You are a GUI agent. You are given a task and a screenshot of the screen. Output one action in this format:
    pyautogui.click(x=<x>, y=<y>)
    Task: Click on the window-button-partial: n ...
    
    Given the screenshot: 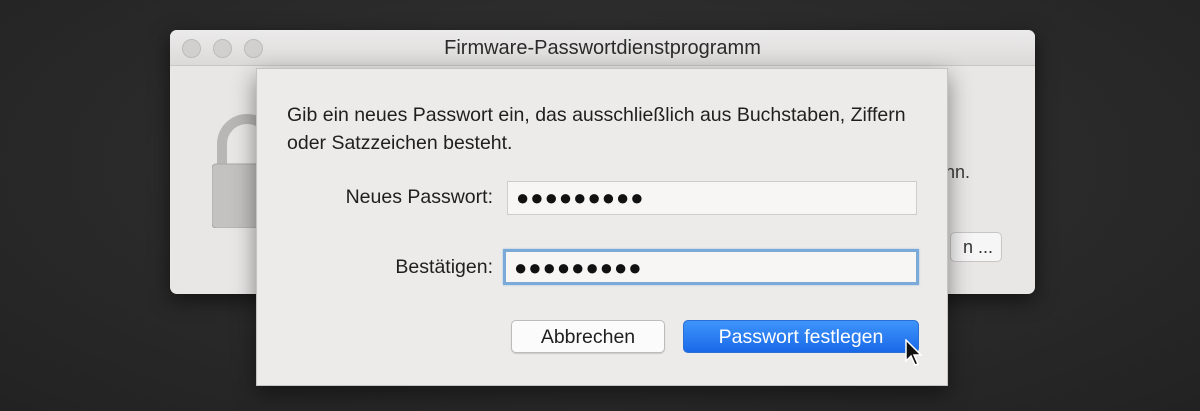 What is the action you would take?
    pyautogui.click(x=976, y=247)
    